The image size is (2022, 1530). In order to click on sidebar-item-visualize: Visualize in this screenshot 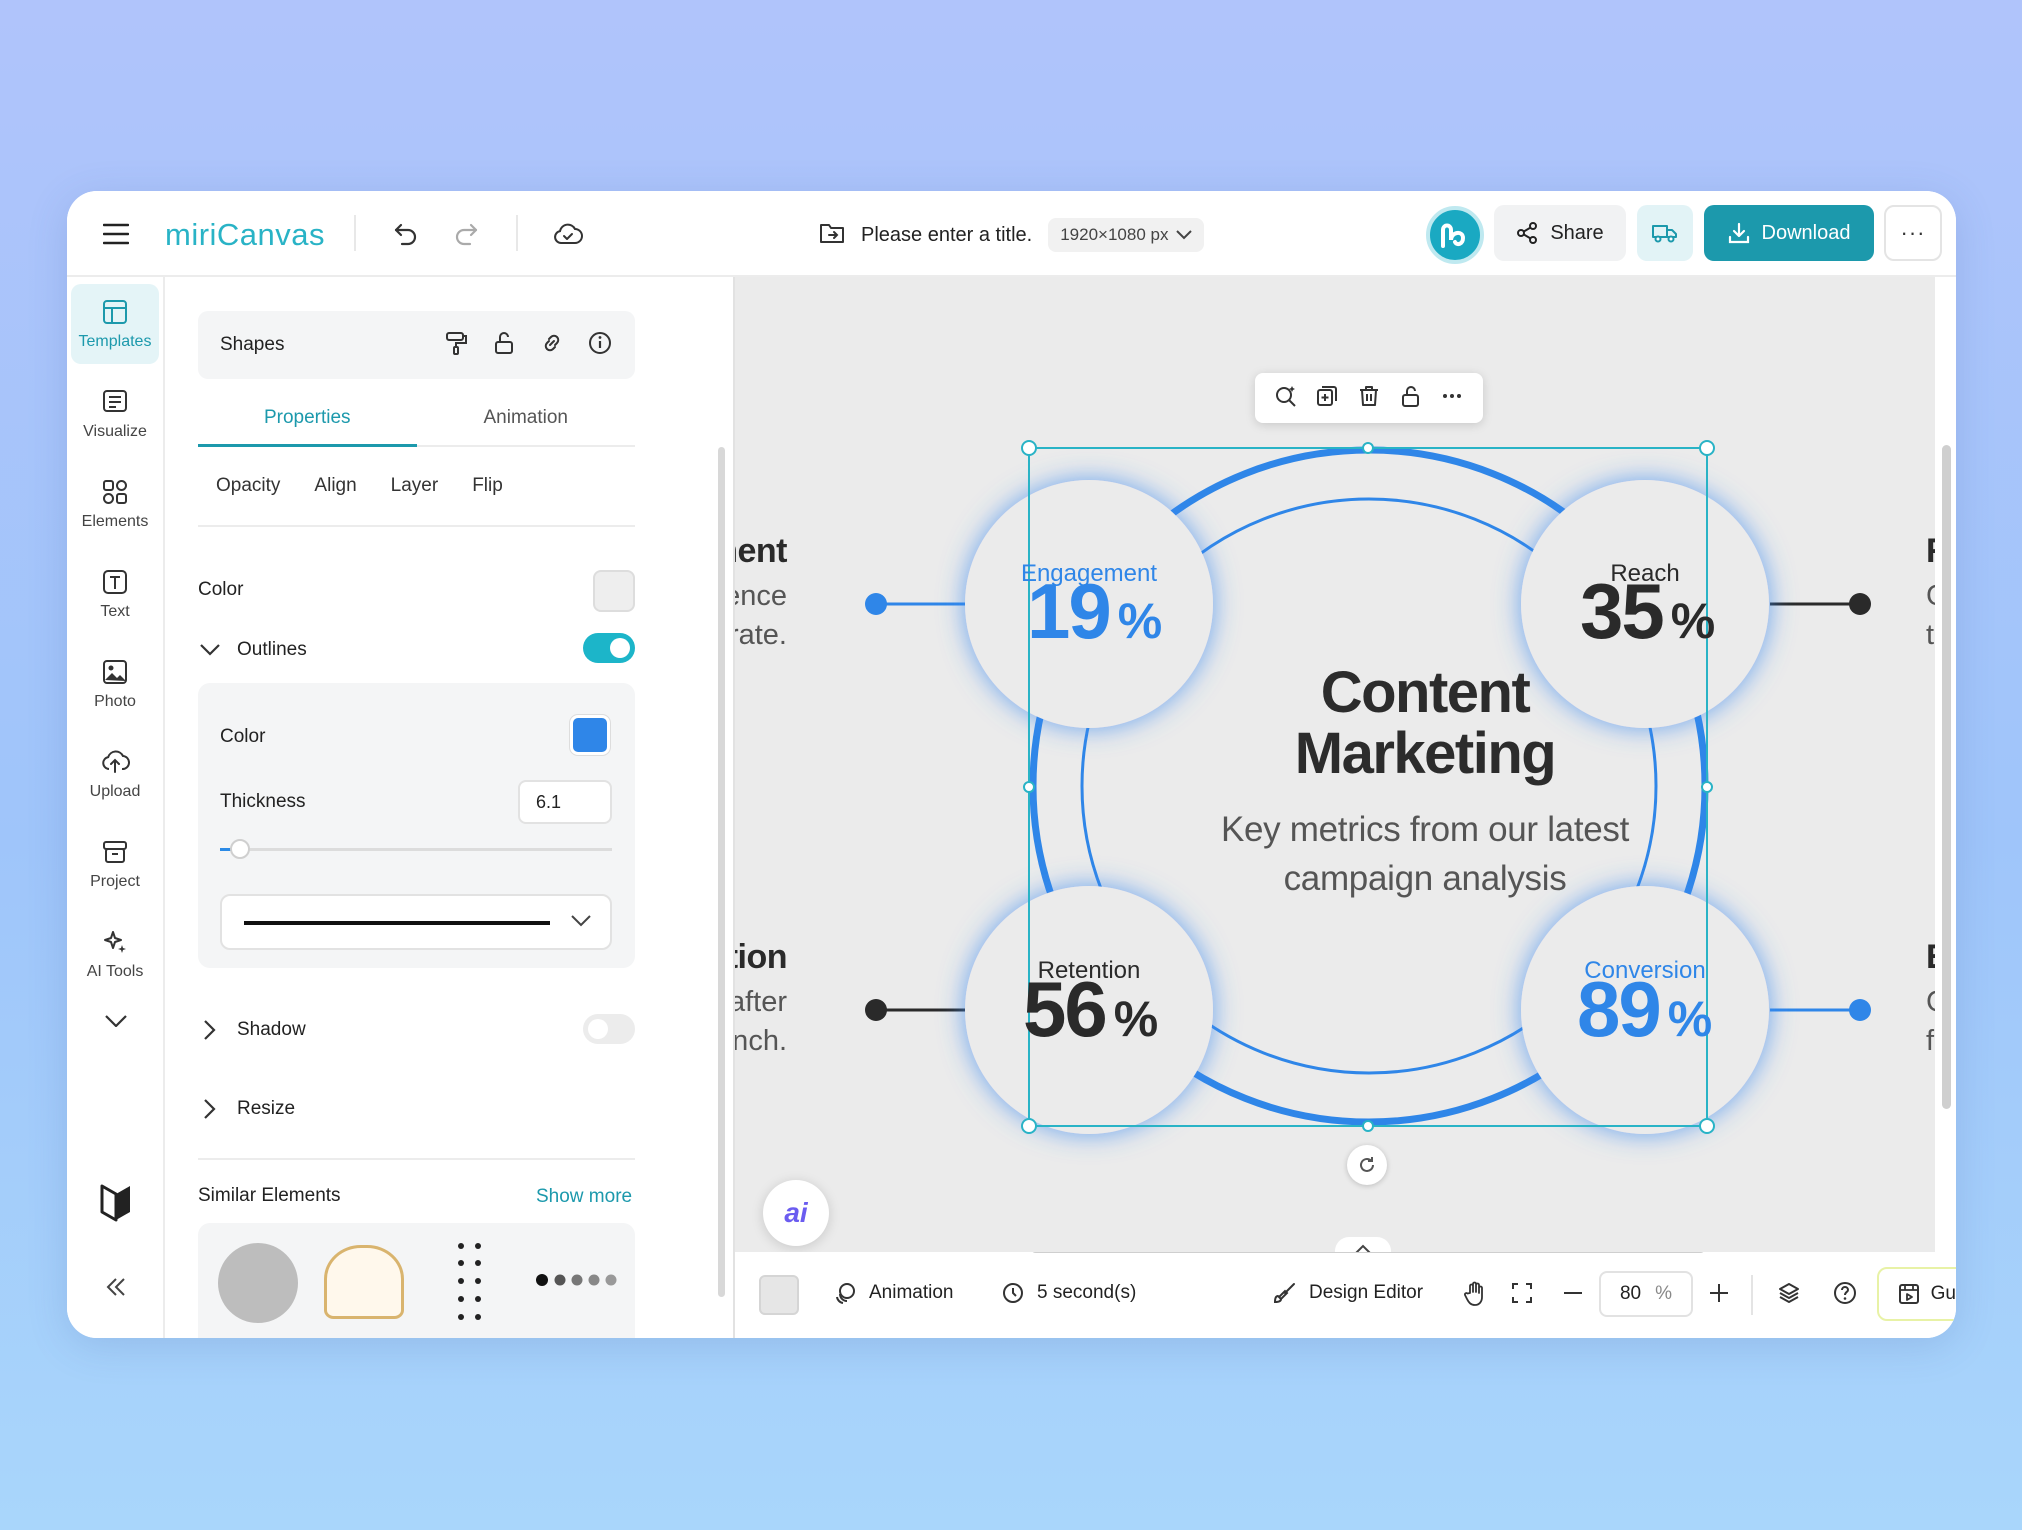, I will do `click(115, 414)`.